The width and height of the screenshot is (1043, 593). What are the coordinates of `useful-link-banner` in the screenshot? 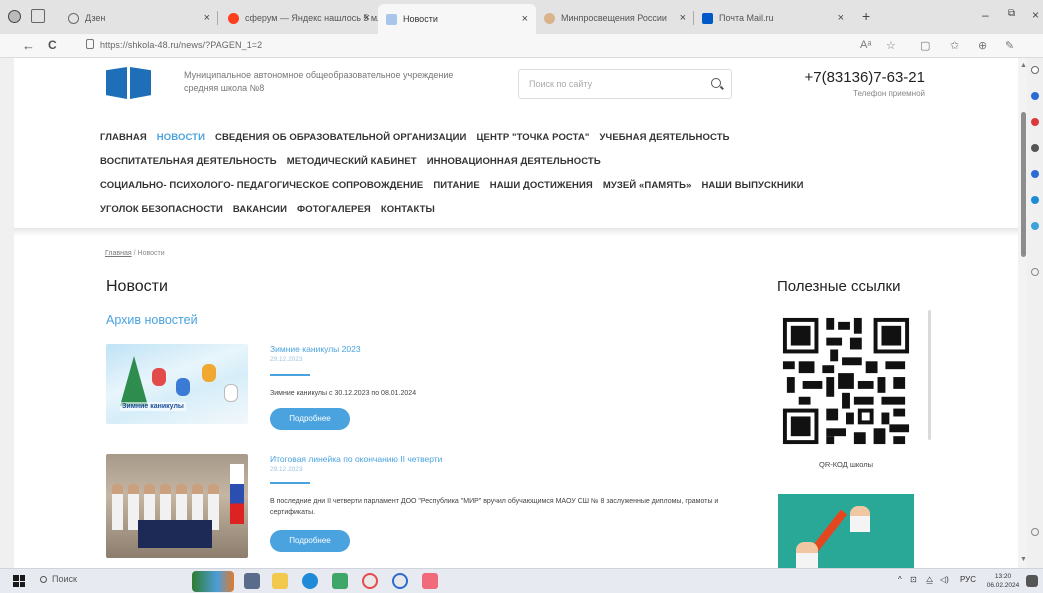 It's located at (846, 531).